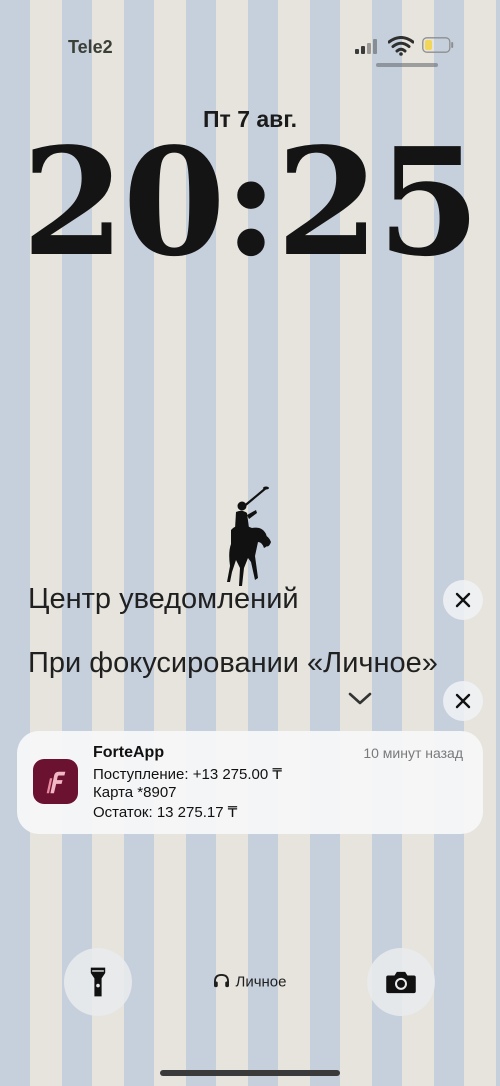  Describe the element at coordinates (55, 781) in the screenshot. I see `forteapp-icon` at that location.